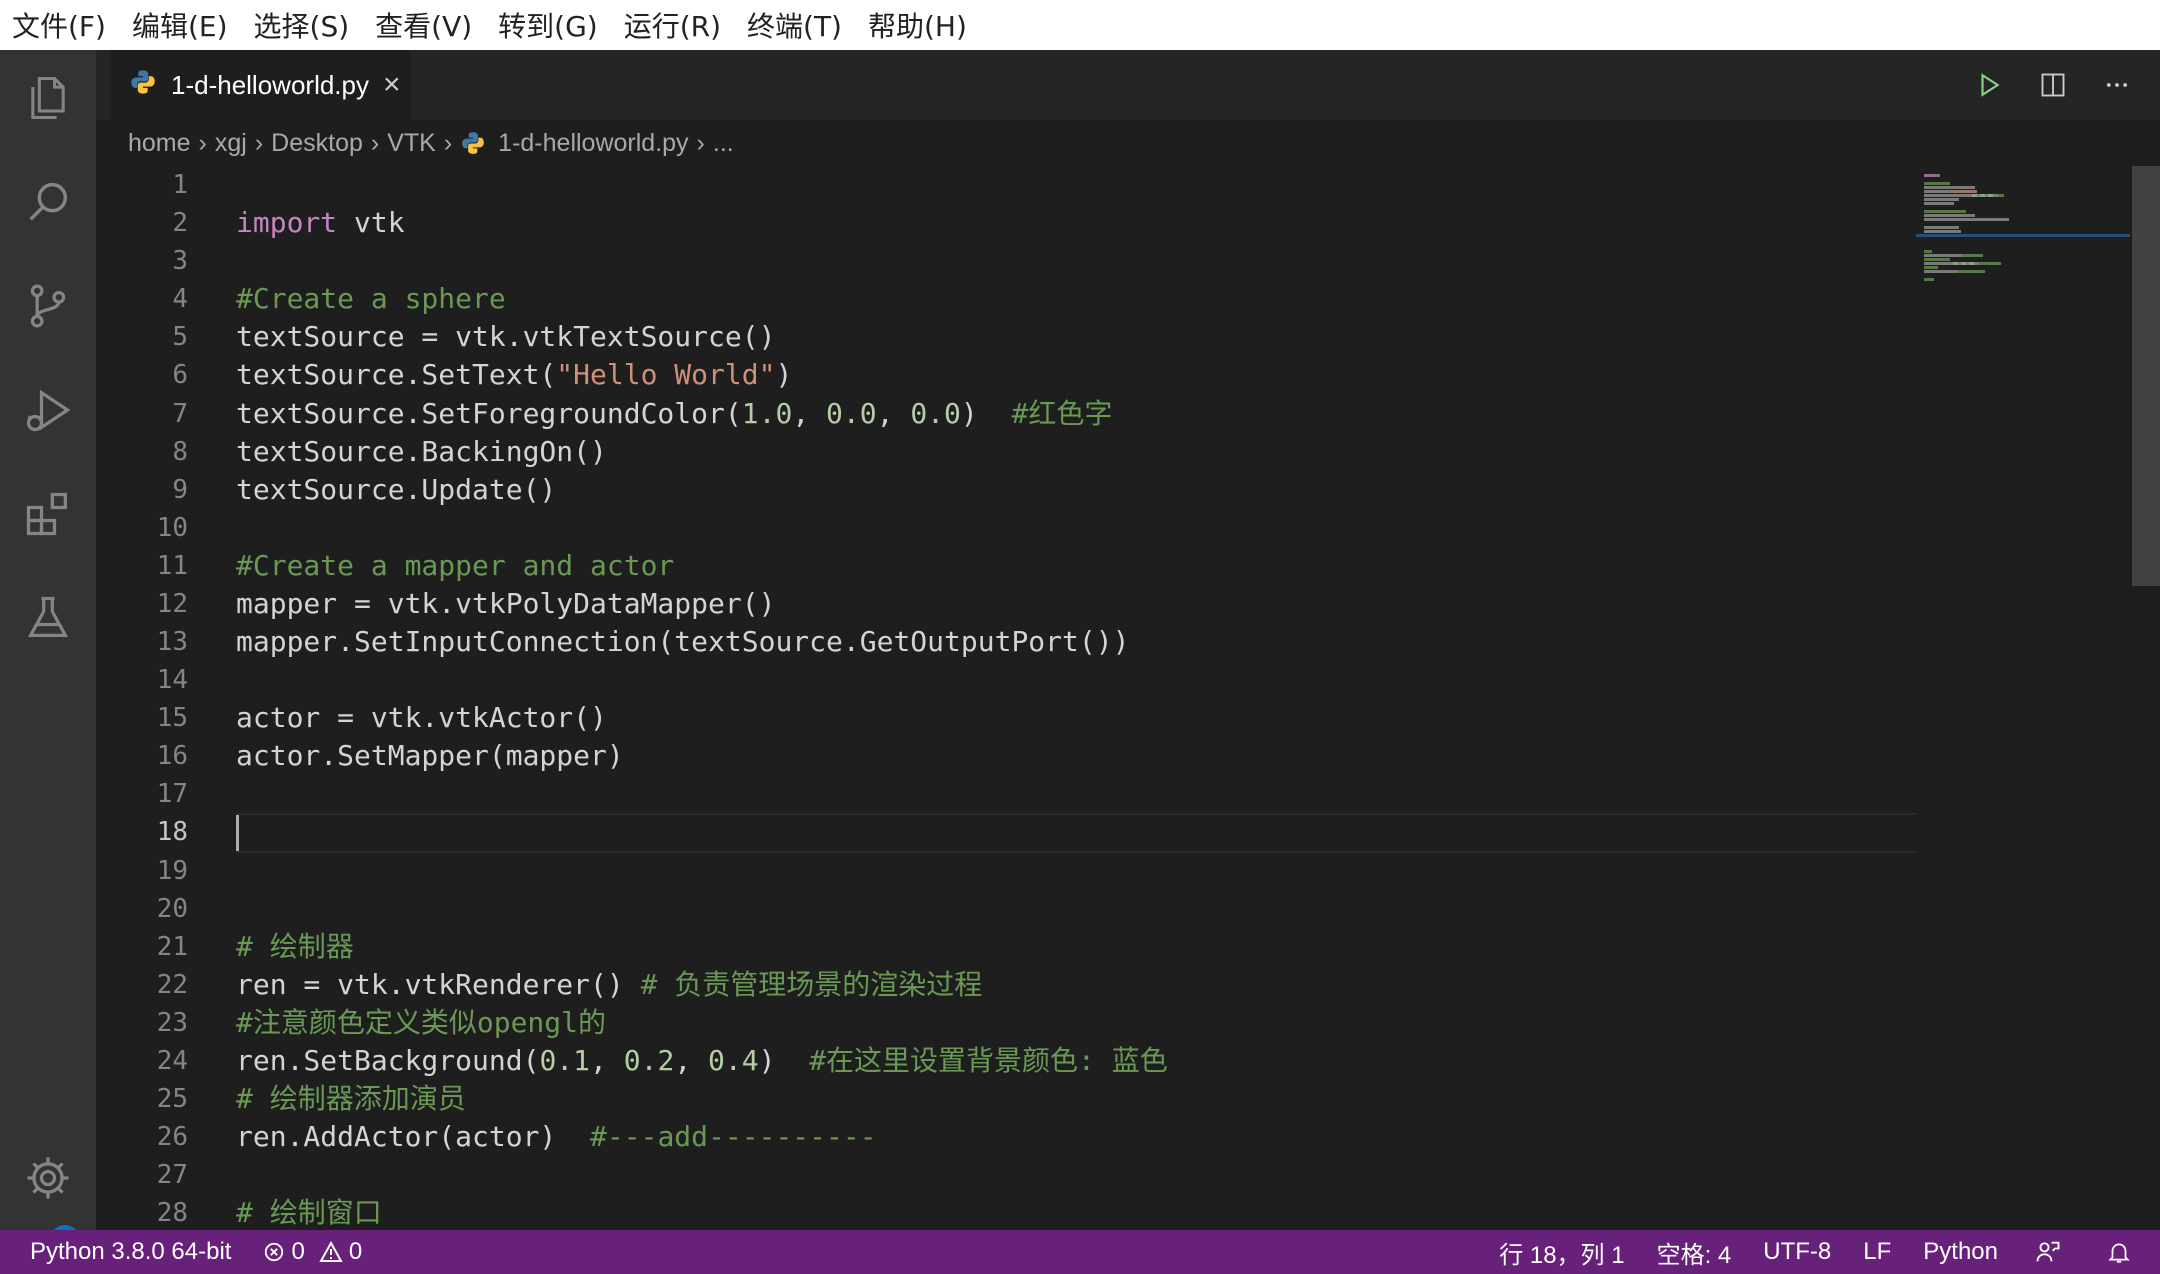  What do you see at coordinates (59, 25) in the screenshot?
I see `menu-file: 文件(F)` at bounding box center [59, 25].